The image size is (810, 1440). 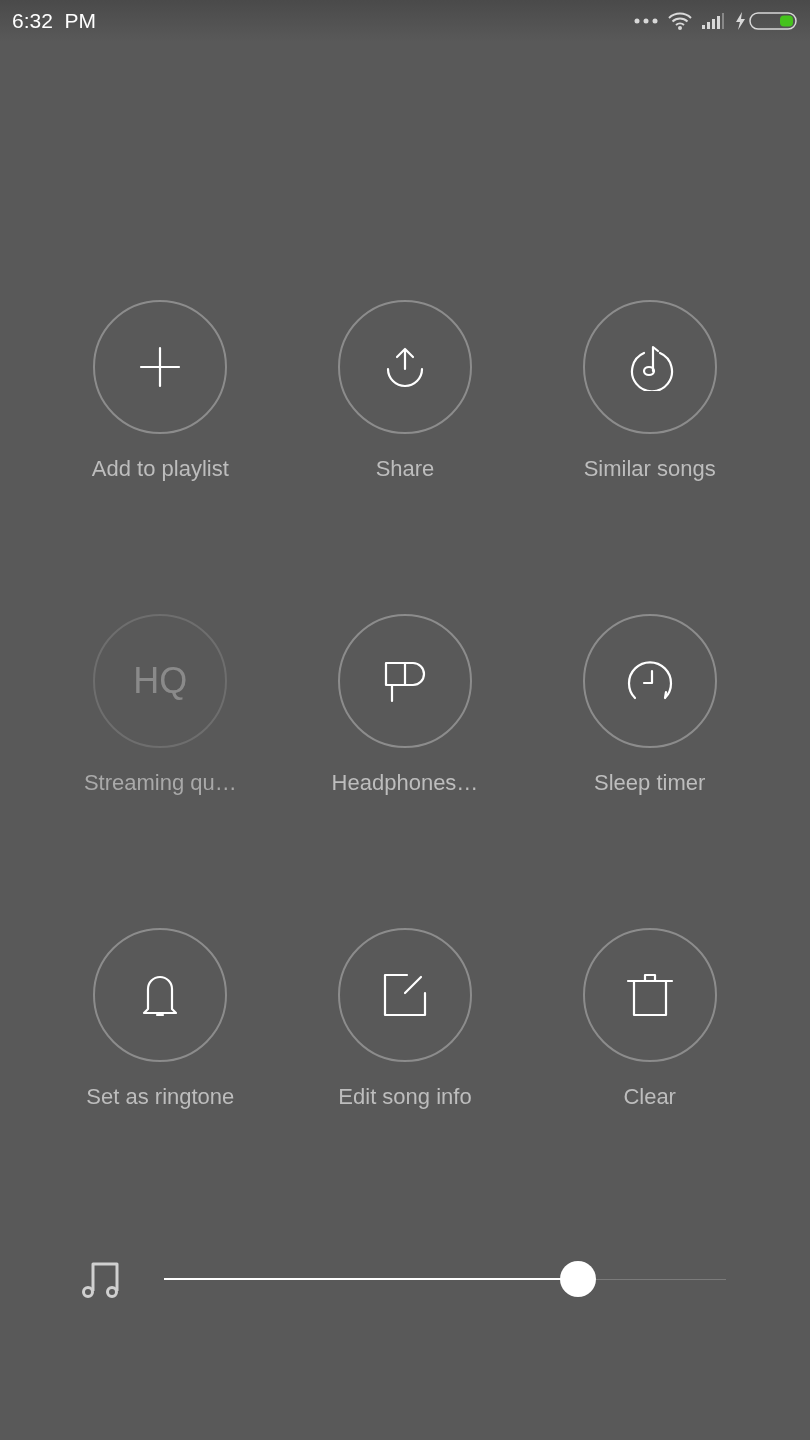 I want to click on action-button: Similar songs, so click(x=649, y=391).